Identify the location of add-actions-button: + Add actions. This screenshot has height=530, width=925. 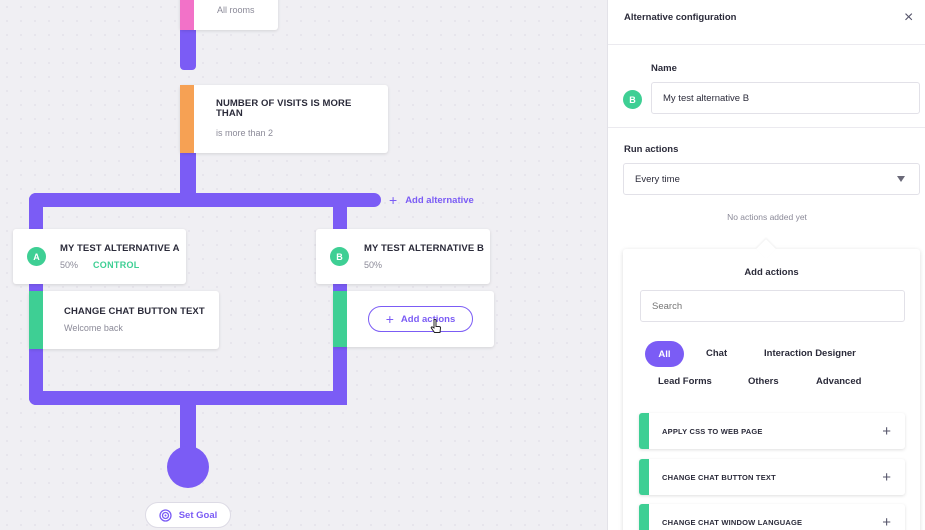
(420, 319).